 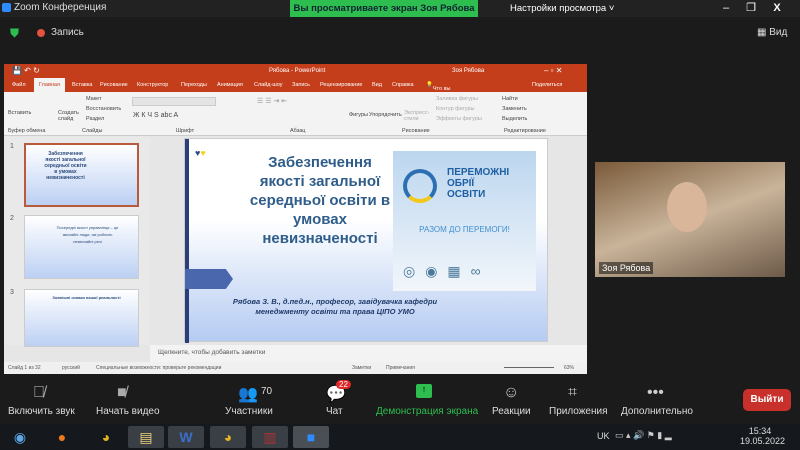 What do you see at coordinates (441, 93) in the screenshot?
I see `tell-me-search: 💡 Что вы хотите сделать?` at bounding box center [441, 93].